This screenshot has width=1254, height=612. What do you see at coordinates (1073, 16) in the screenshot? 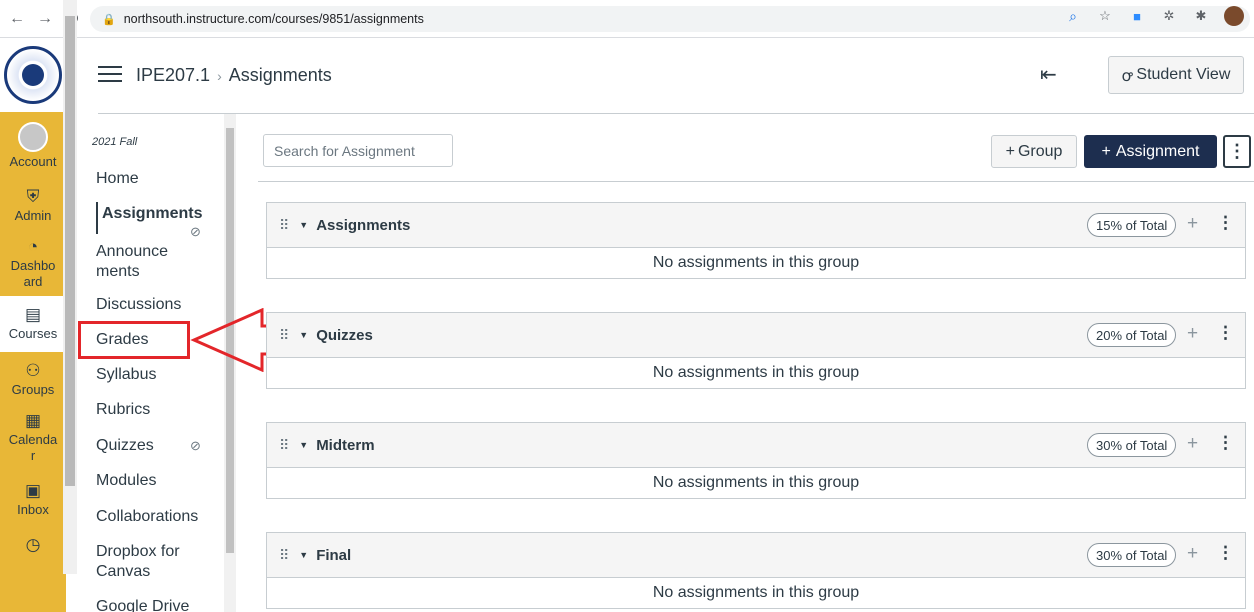
I see `zoom-icon: ⌕` at bounding box center [1073, 16].